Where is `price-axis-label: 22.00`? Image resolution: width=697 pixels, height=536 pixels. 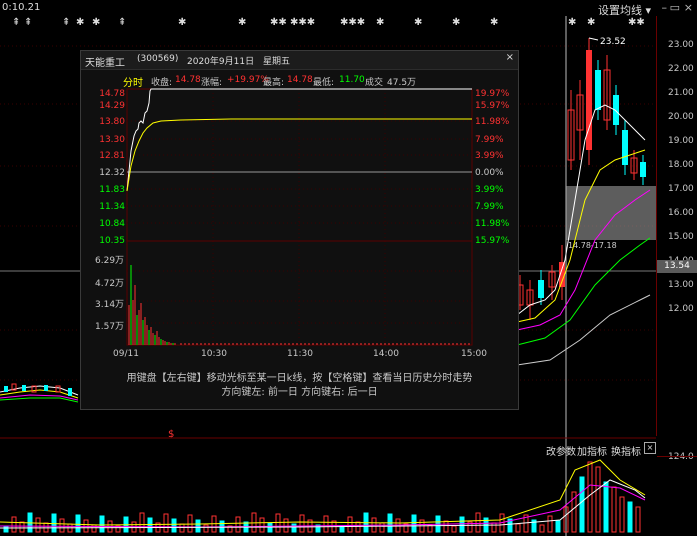 price-axis-label: 22.00 is located at coordinates (681, 69).